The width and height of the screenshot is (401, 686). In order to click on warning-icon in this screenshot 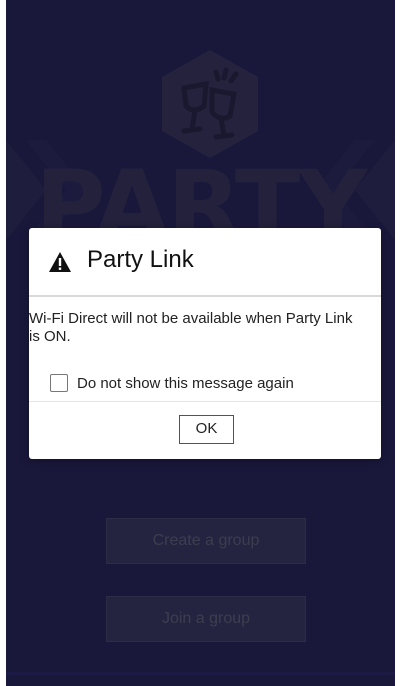, I will do `click(60, 262)`.